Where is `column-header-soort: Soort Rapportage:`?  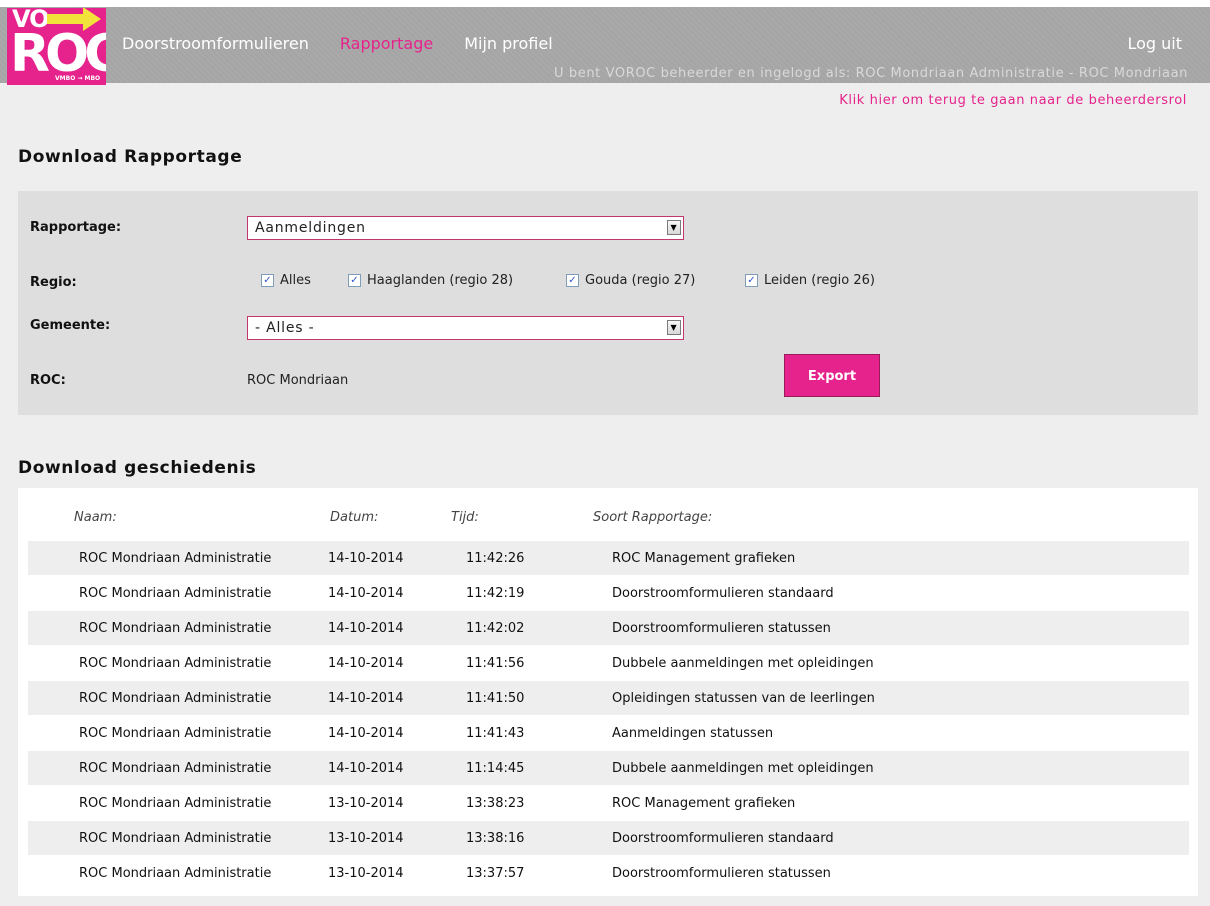
column-header-soort: Soort Rapportage: is located at coordinates (653, 517).